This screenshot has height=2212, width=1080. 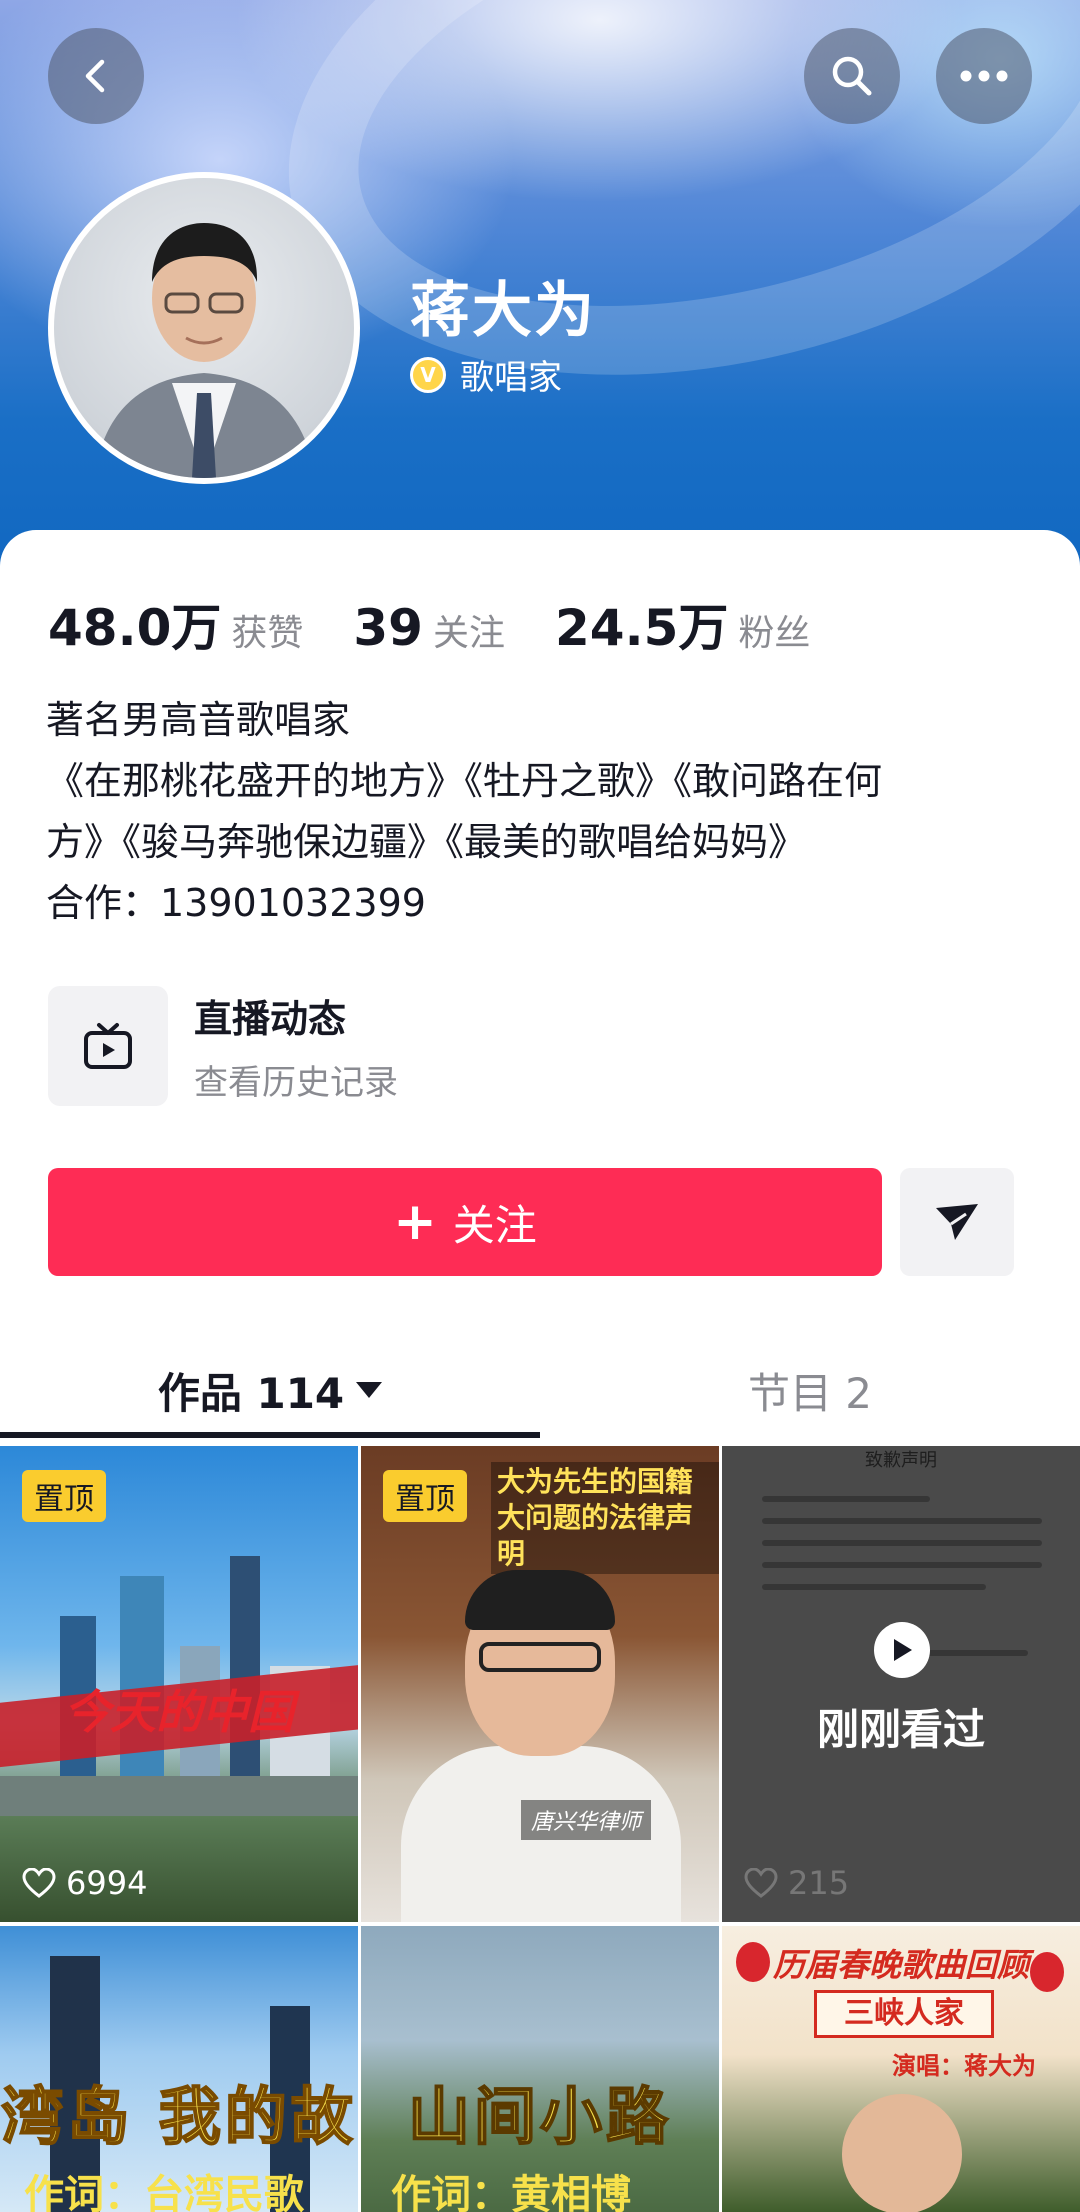 What do you see at coordinates (540, 1600) in the screenshot?
I see `person-hair` at bounding box center [540, 1600].